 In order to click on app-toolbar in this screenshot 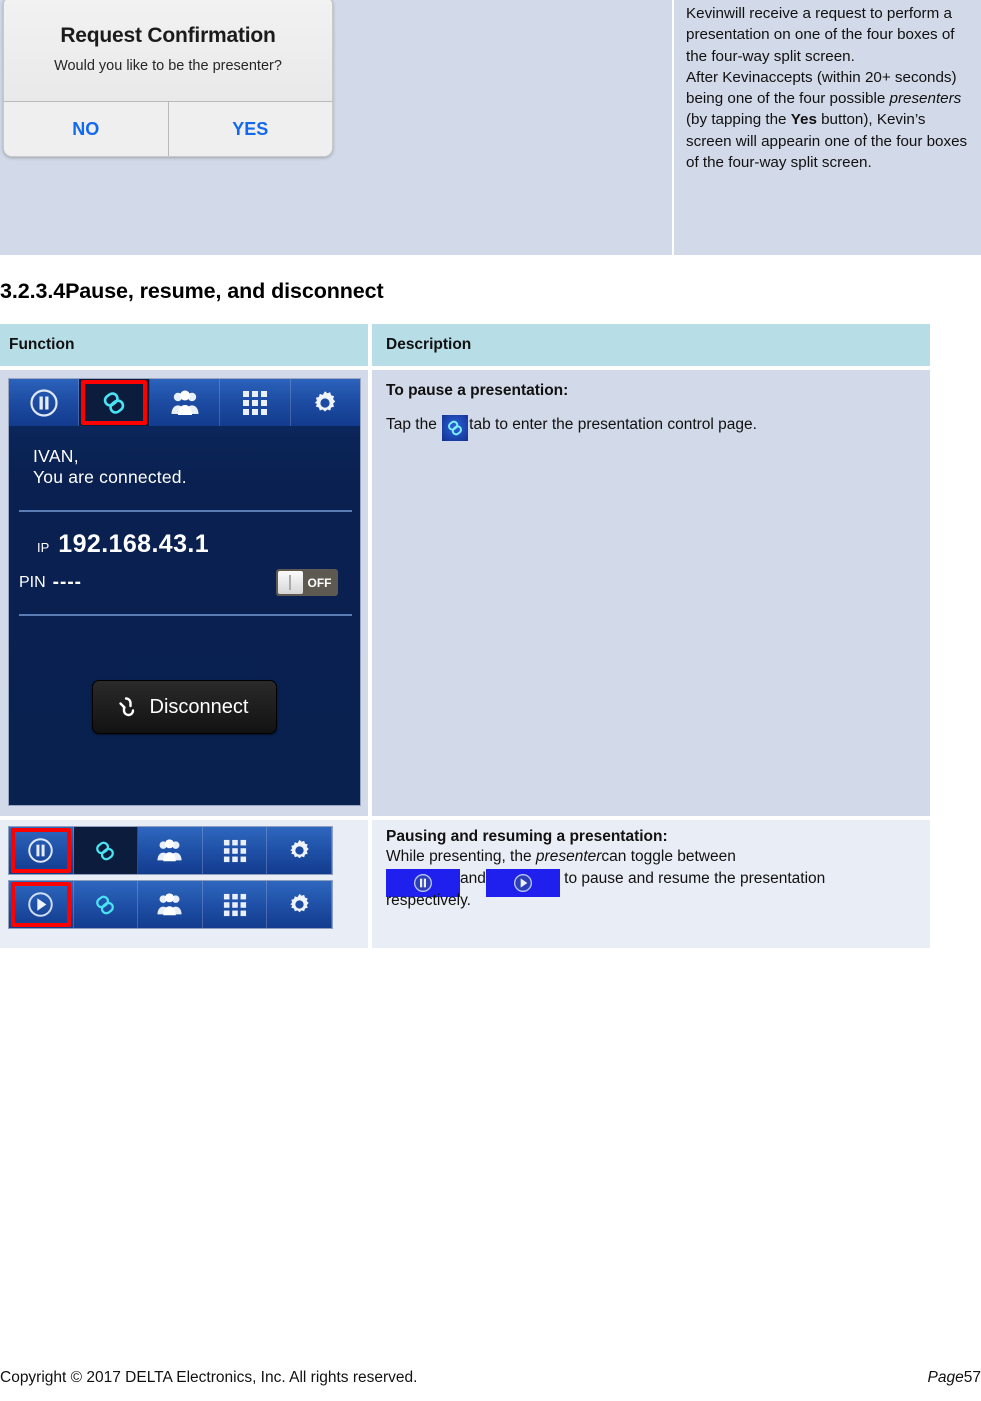, I will do `click(184, 402)`.